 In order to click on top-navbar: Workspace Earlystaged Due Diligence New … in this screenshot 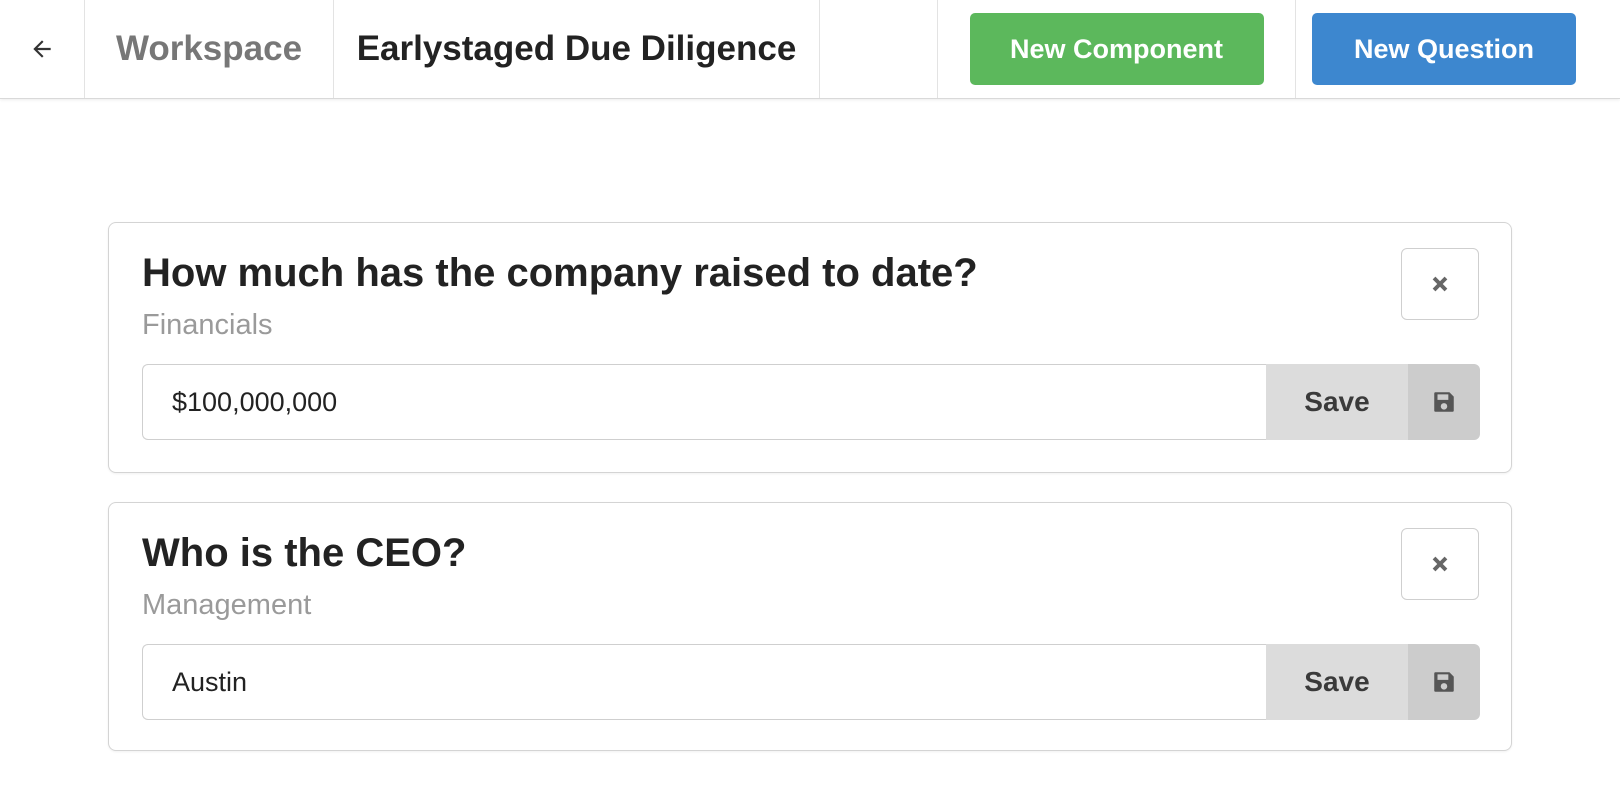, I will do `click(810, 49)`.